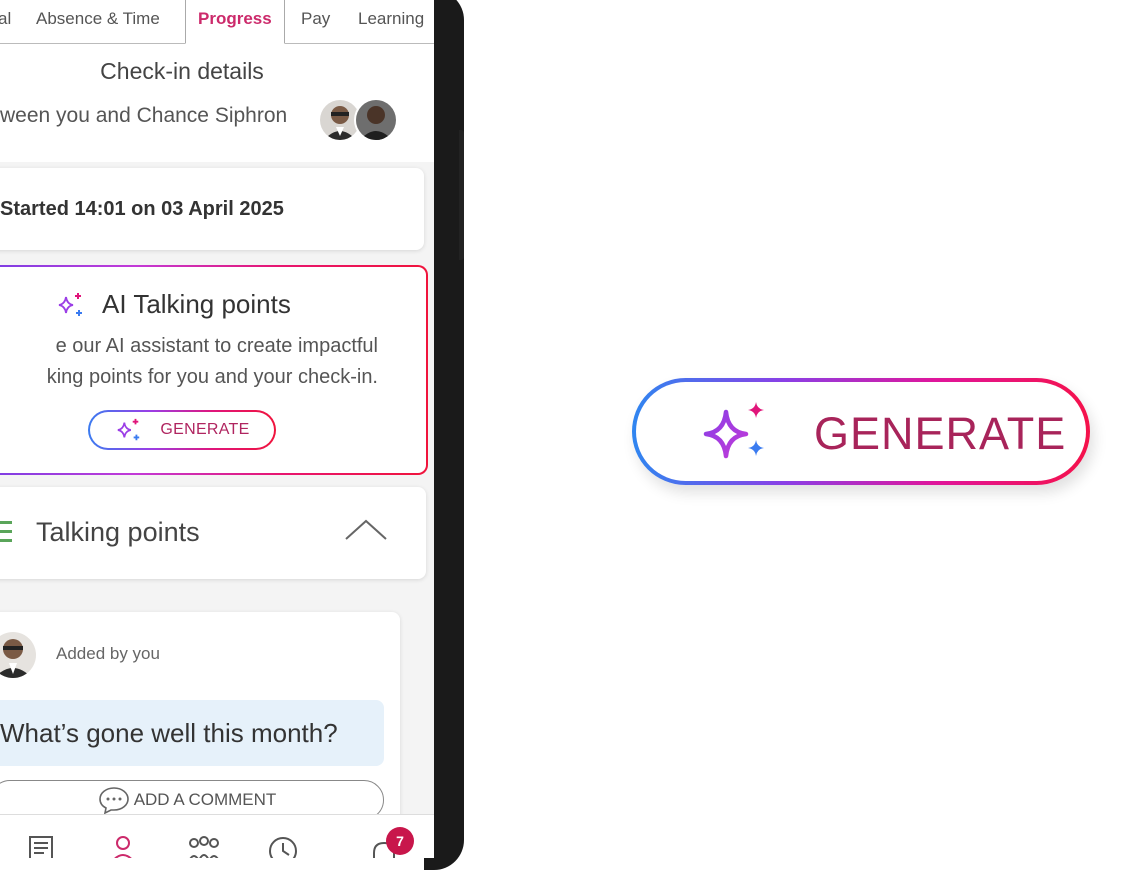 The height and width of the screenshot is (870, 1140). I want to click on ai-desc-line-1: e our AI assistant to create impactful, so click(216, 346).